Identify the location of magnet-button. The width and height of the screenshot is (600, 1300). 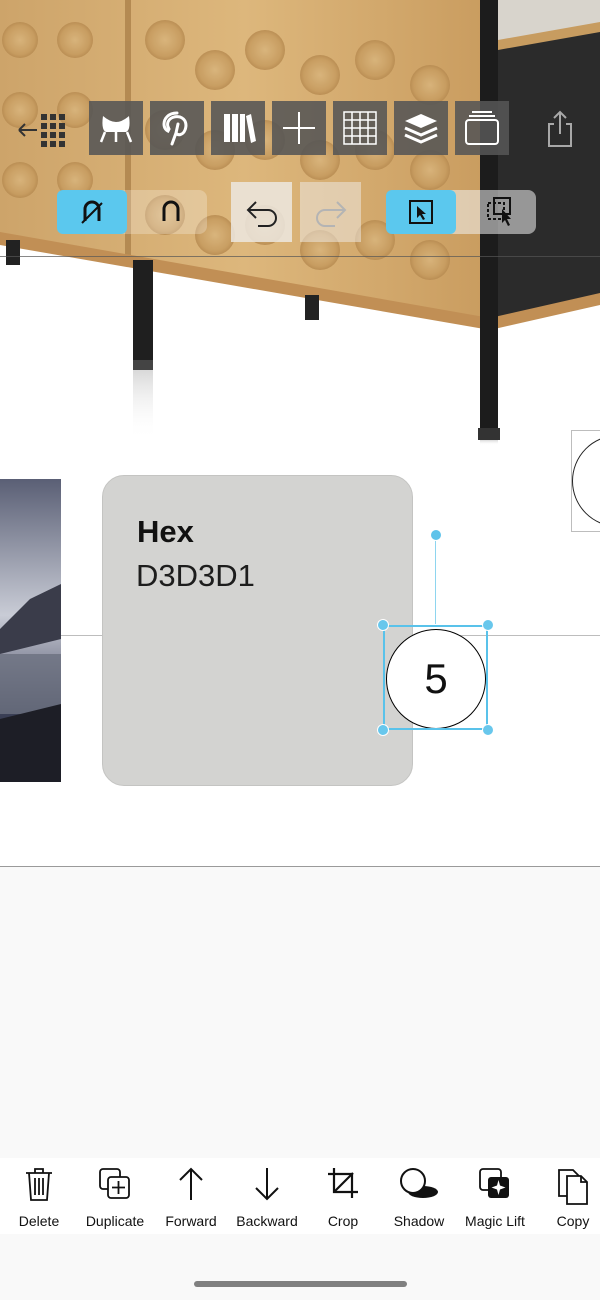
(171, 212).